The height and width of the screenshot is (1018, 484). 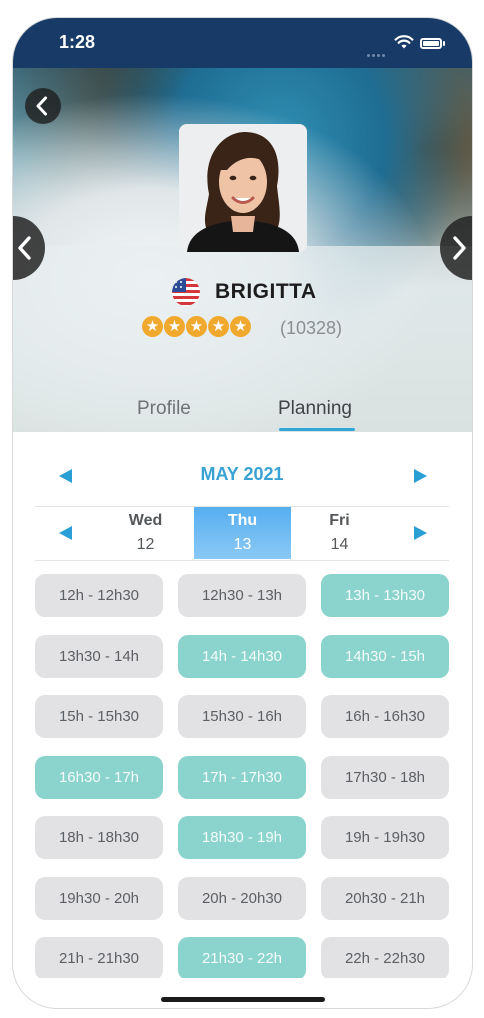 What do you see at coordinates (99, 656) in the screenshot?
I see `time-slot-unavailable: 13h30 - 14h` at bounding box center [99, 656].